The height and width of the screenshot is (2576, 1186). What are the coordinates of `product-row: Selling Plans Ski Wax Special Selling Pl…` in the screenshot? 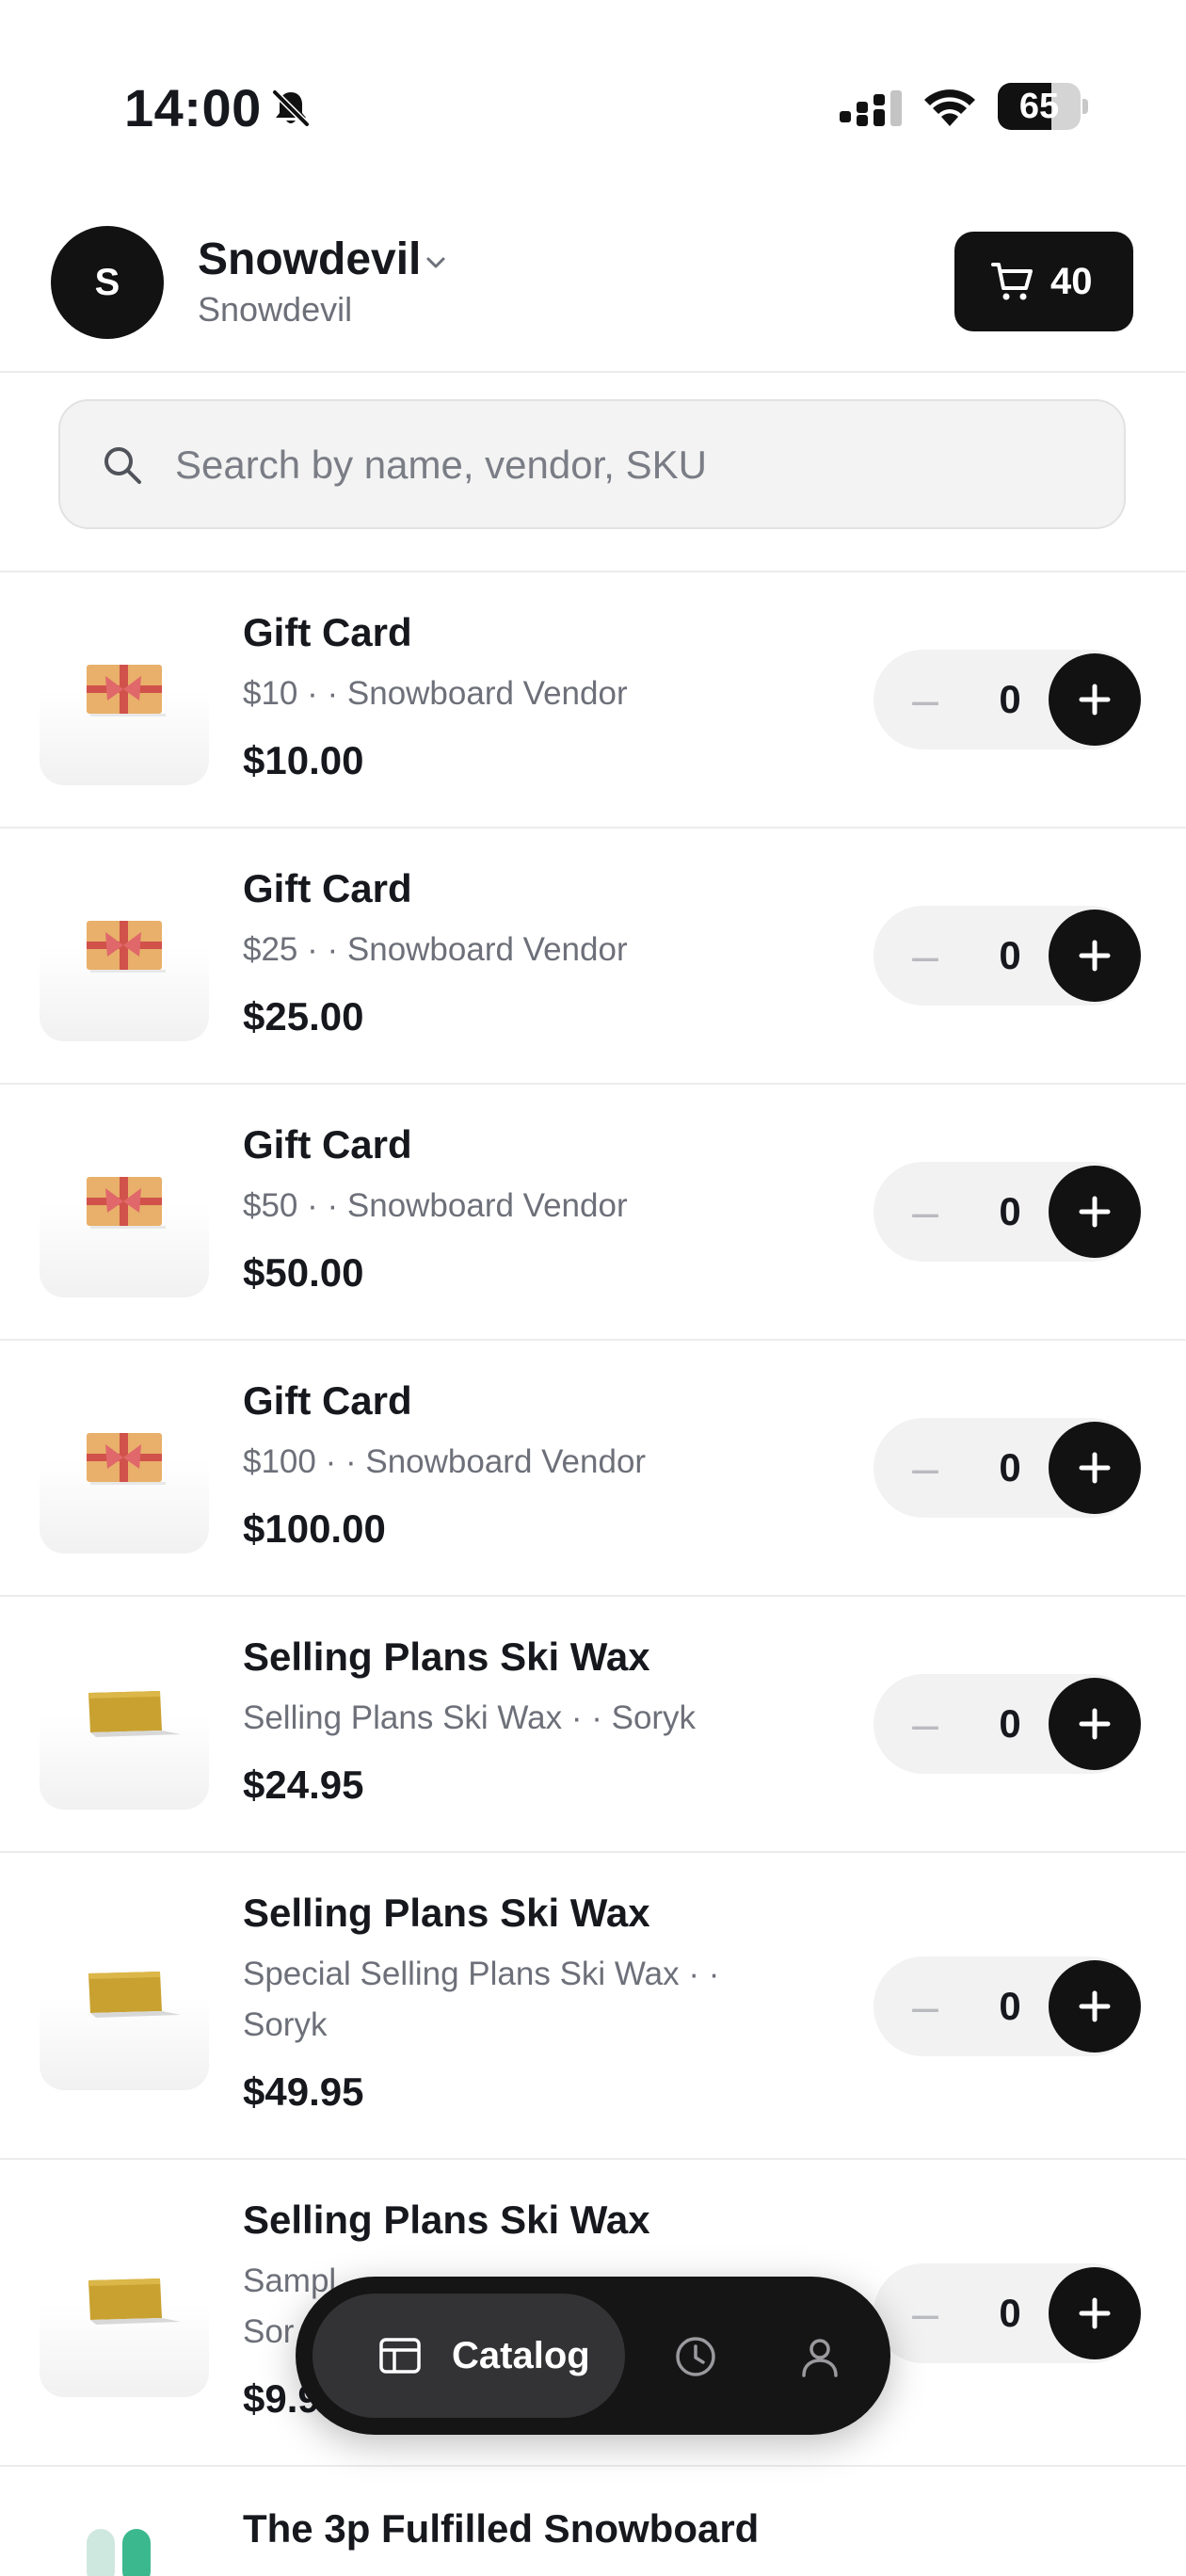 It's located at (593, 2006).